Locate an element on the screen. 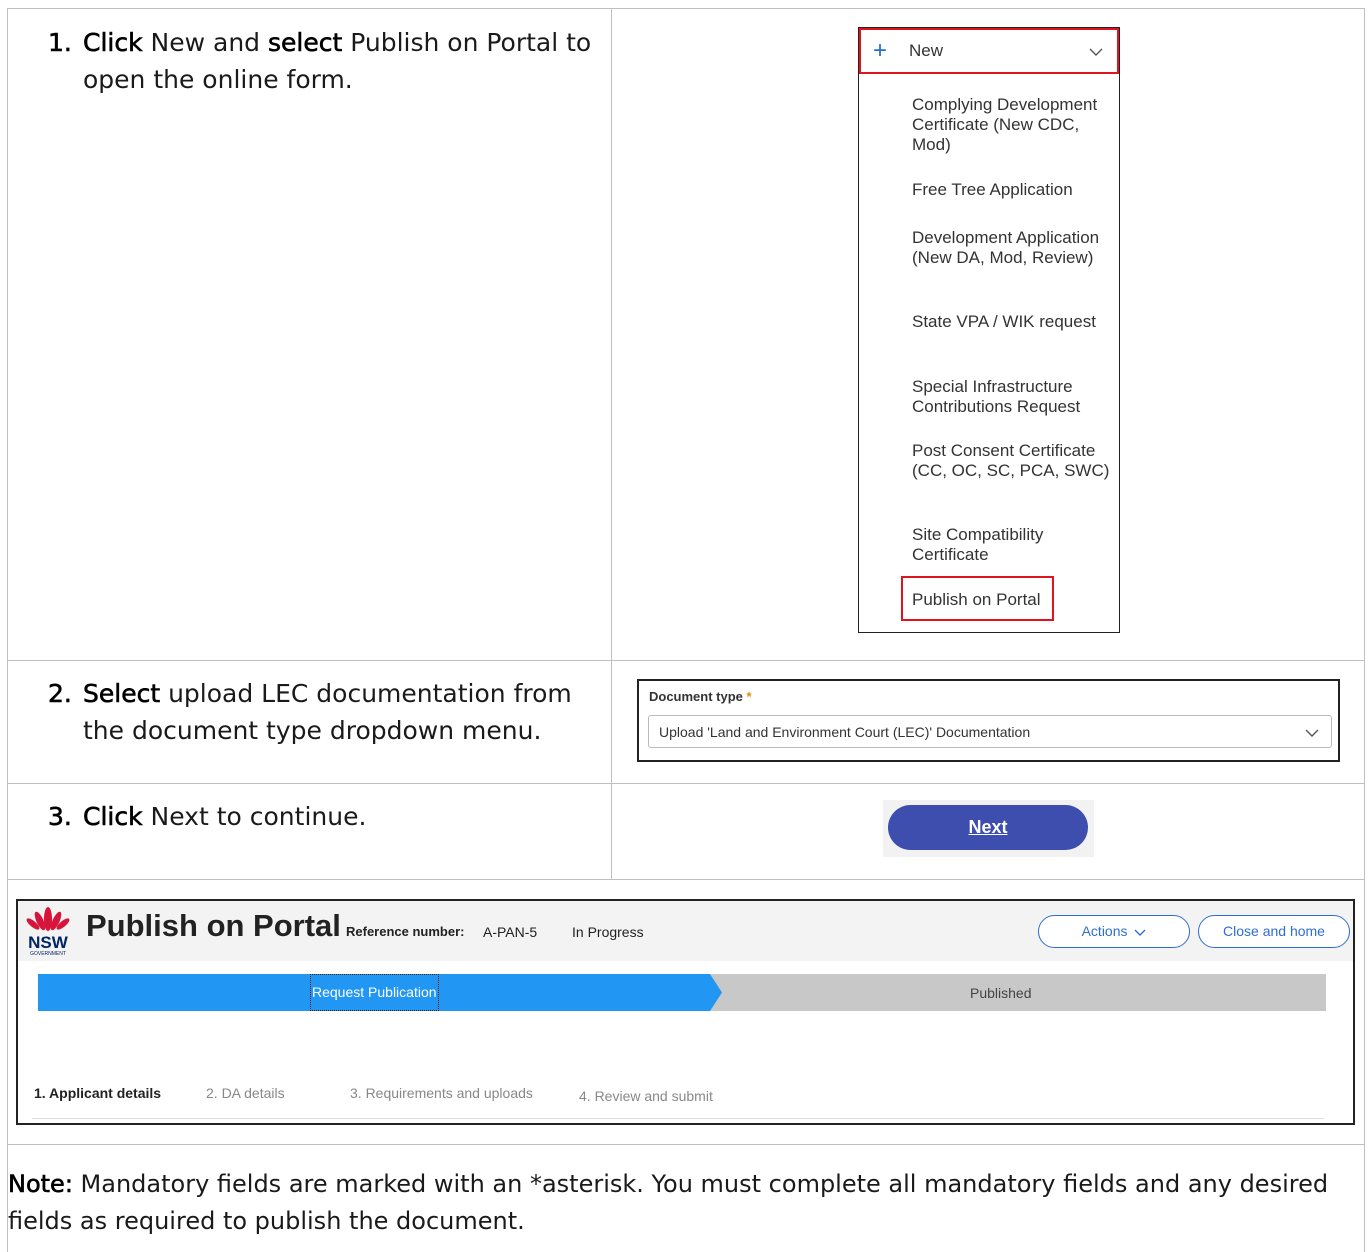 This screenshot has height=1252, width=1369. reference-number-value: A-PAN-5 is located at coordinates (510, 932).